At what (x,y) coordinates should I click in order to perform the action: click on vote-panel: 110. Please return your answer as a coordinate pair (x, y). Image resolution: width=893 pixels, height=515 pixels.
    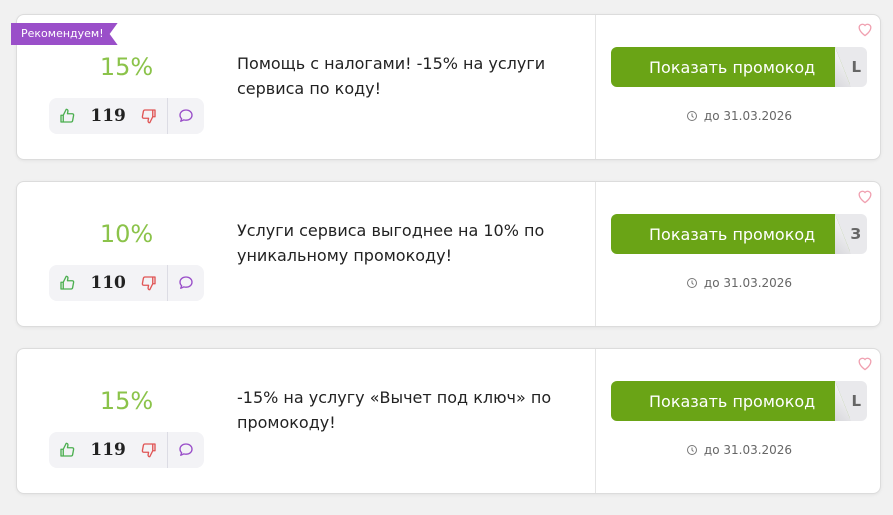
    Looking at the image, I should click on (126, 283).